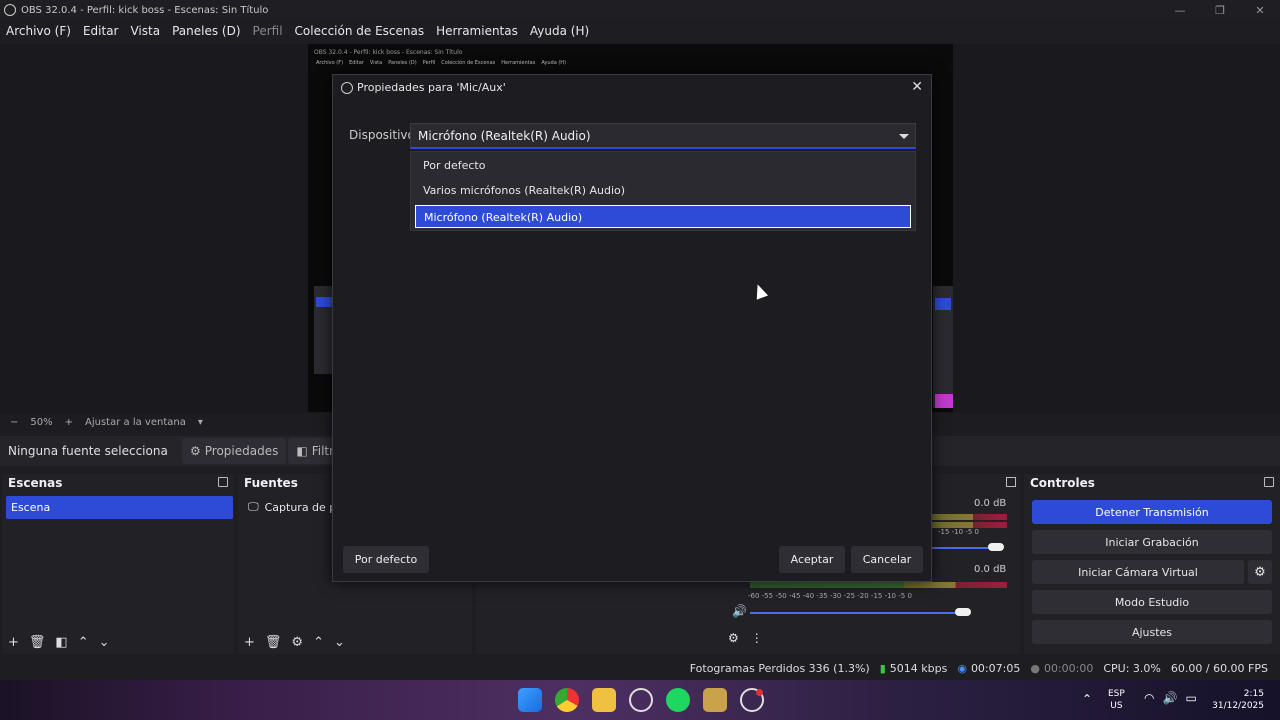  What do you see at coordinates (1260, 572) in the screenshot?
I see `virtual-camera-settings-button: ⚙` at bounding box center [1260, 572].